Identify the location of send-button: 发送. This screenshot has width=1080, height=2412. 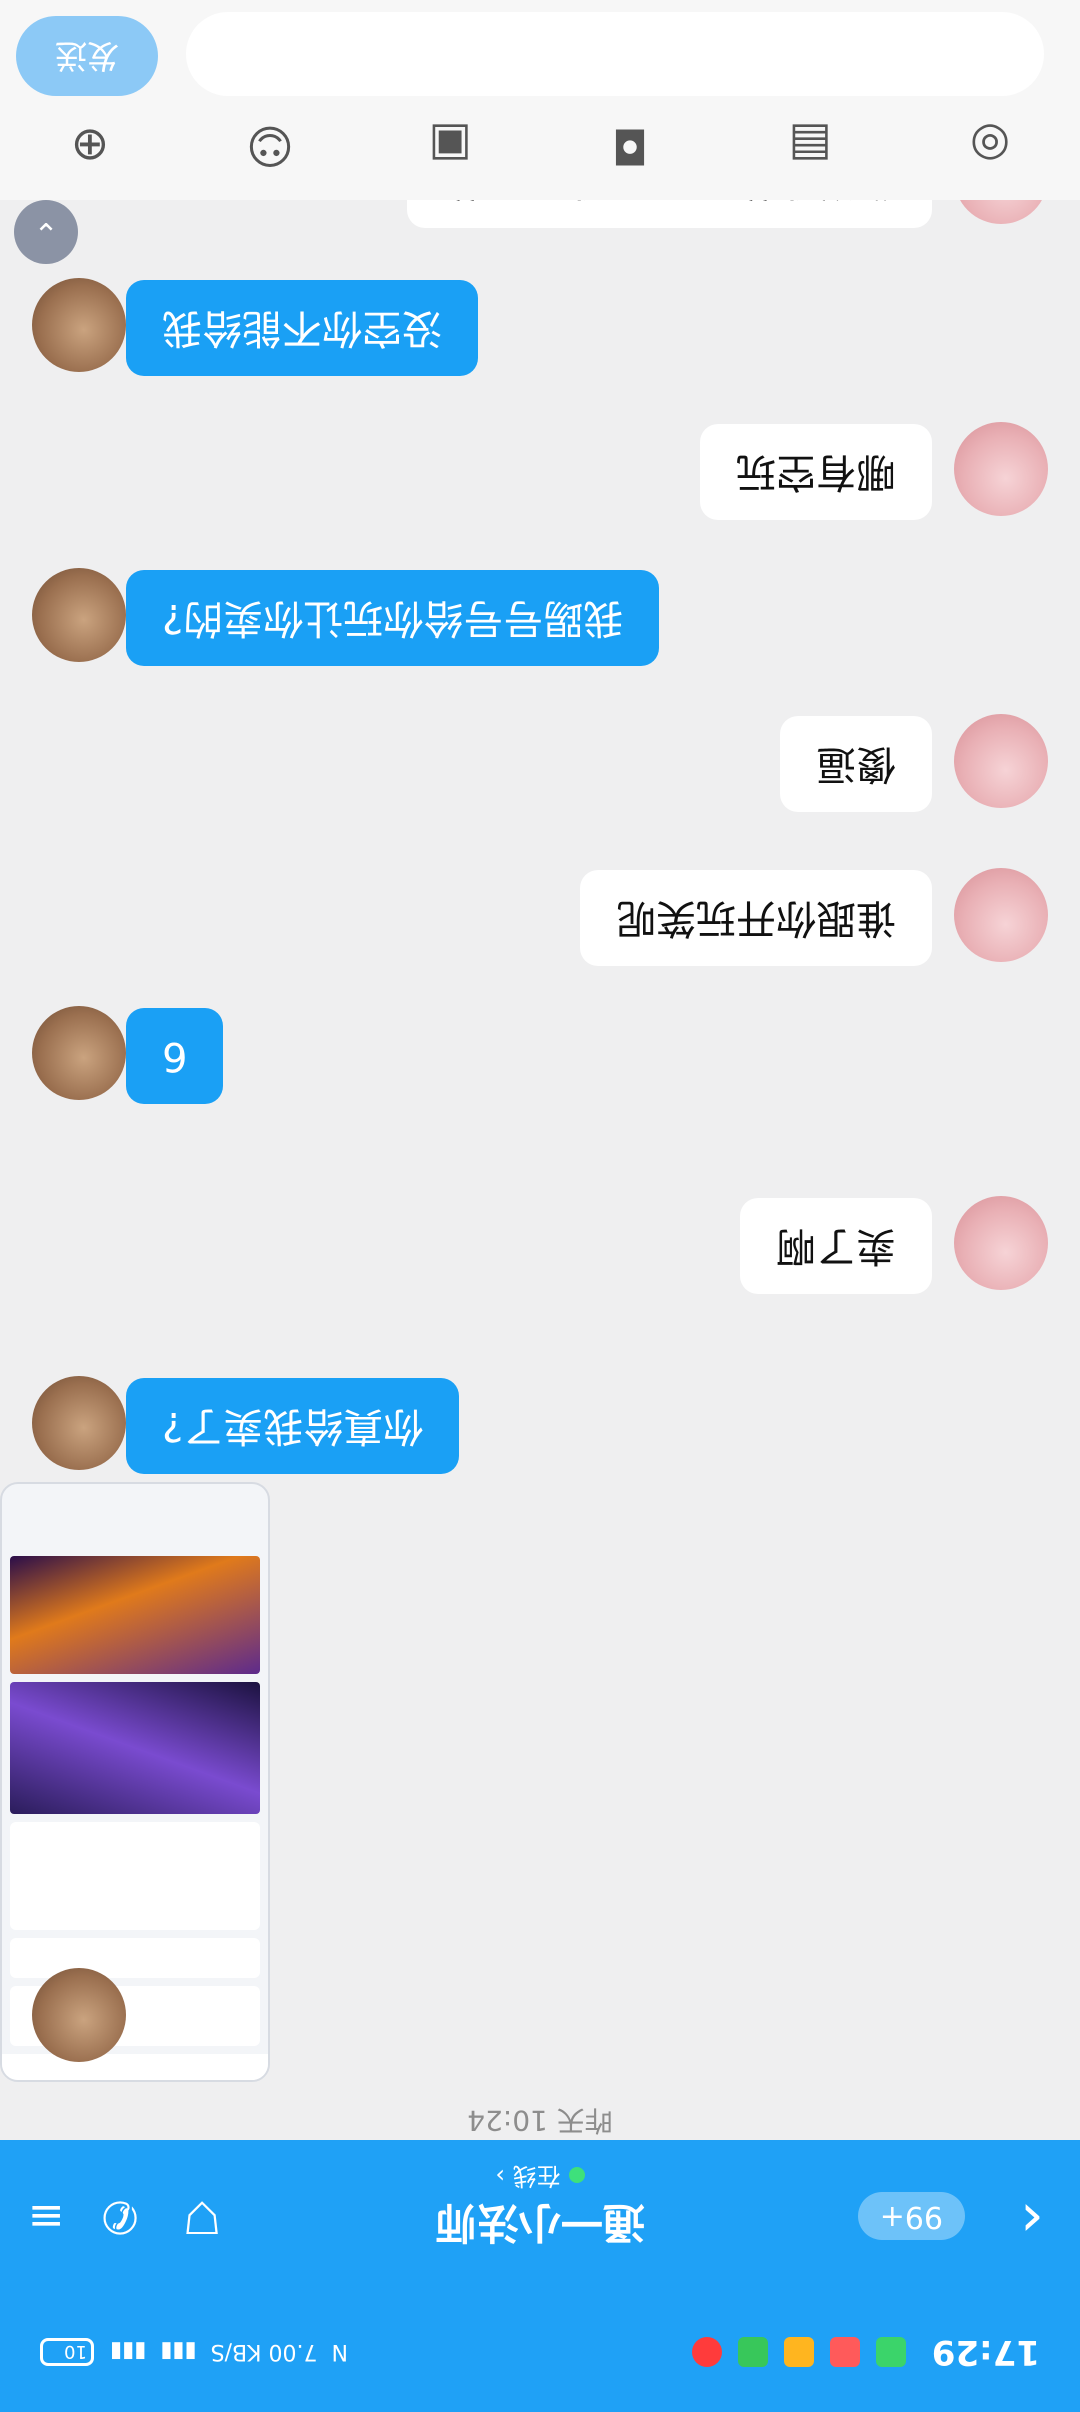
(87, 56).